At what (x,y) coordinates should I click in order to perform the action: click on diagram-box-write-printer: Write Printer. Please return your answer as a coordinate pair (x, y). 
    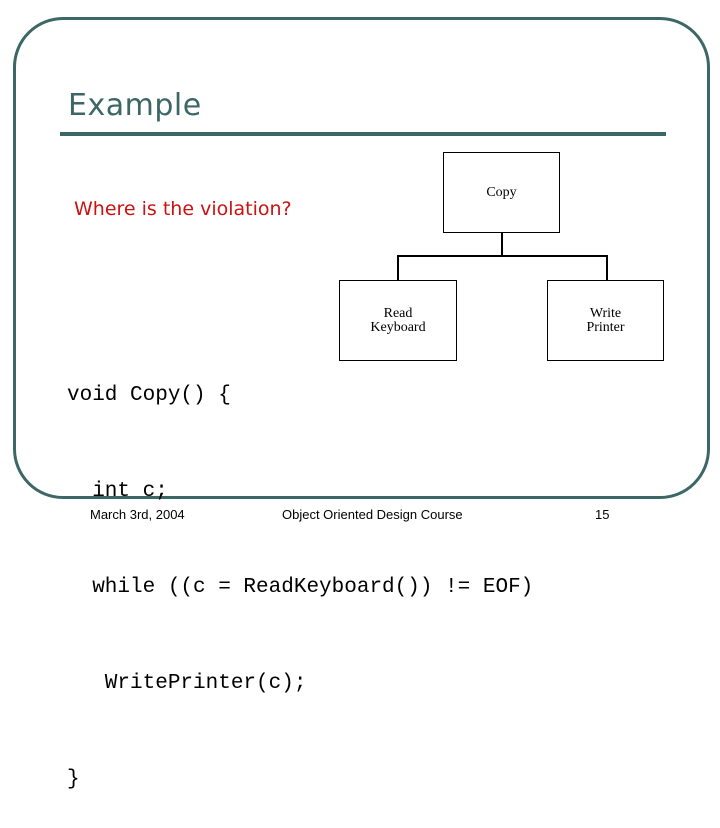
    Looking at the image, I should click on (605, 320).